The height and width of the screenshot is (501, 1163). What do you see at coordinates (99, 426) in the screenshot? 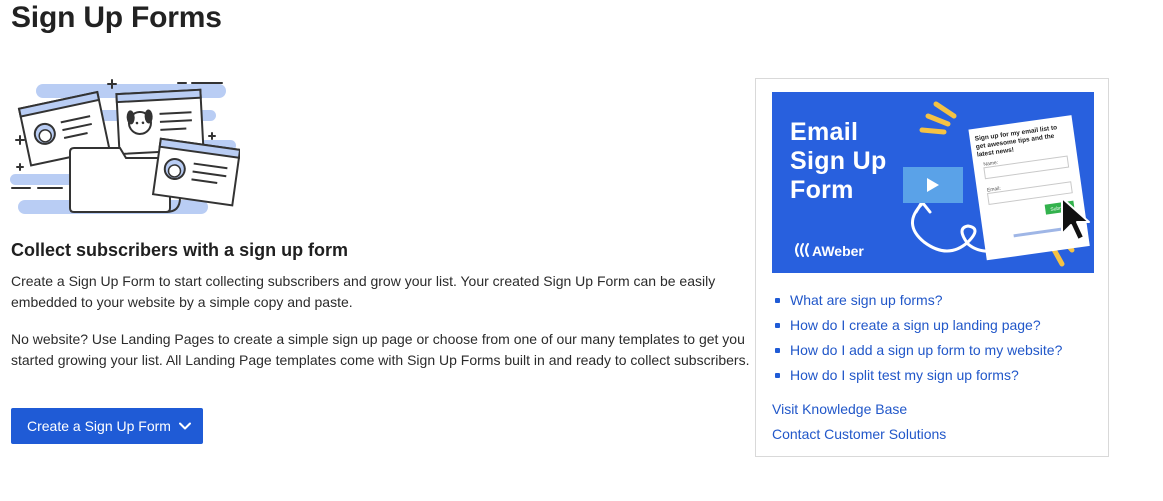
I see `create-sign-up-form-label: Create a Sign Up Form` at bounding box center [99, 426].